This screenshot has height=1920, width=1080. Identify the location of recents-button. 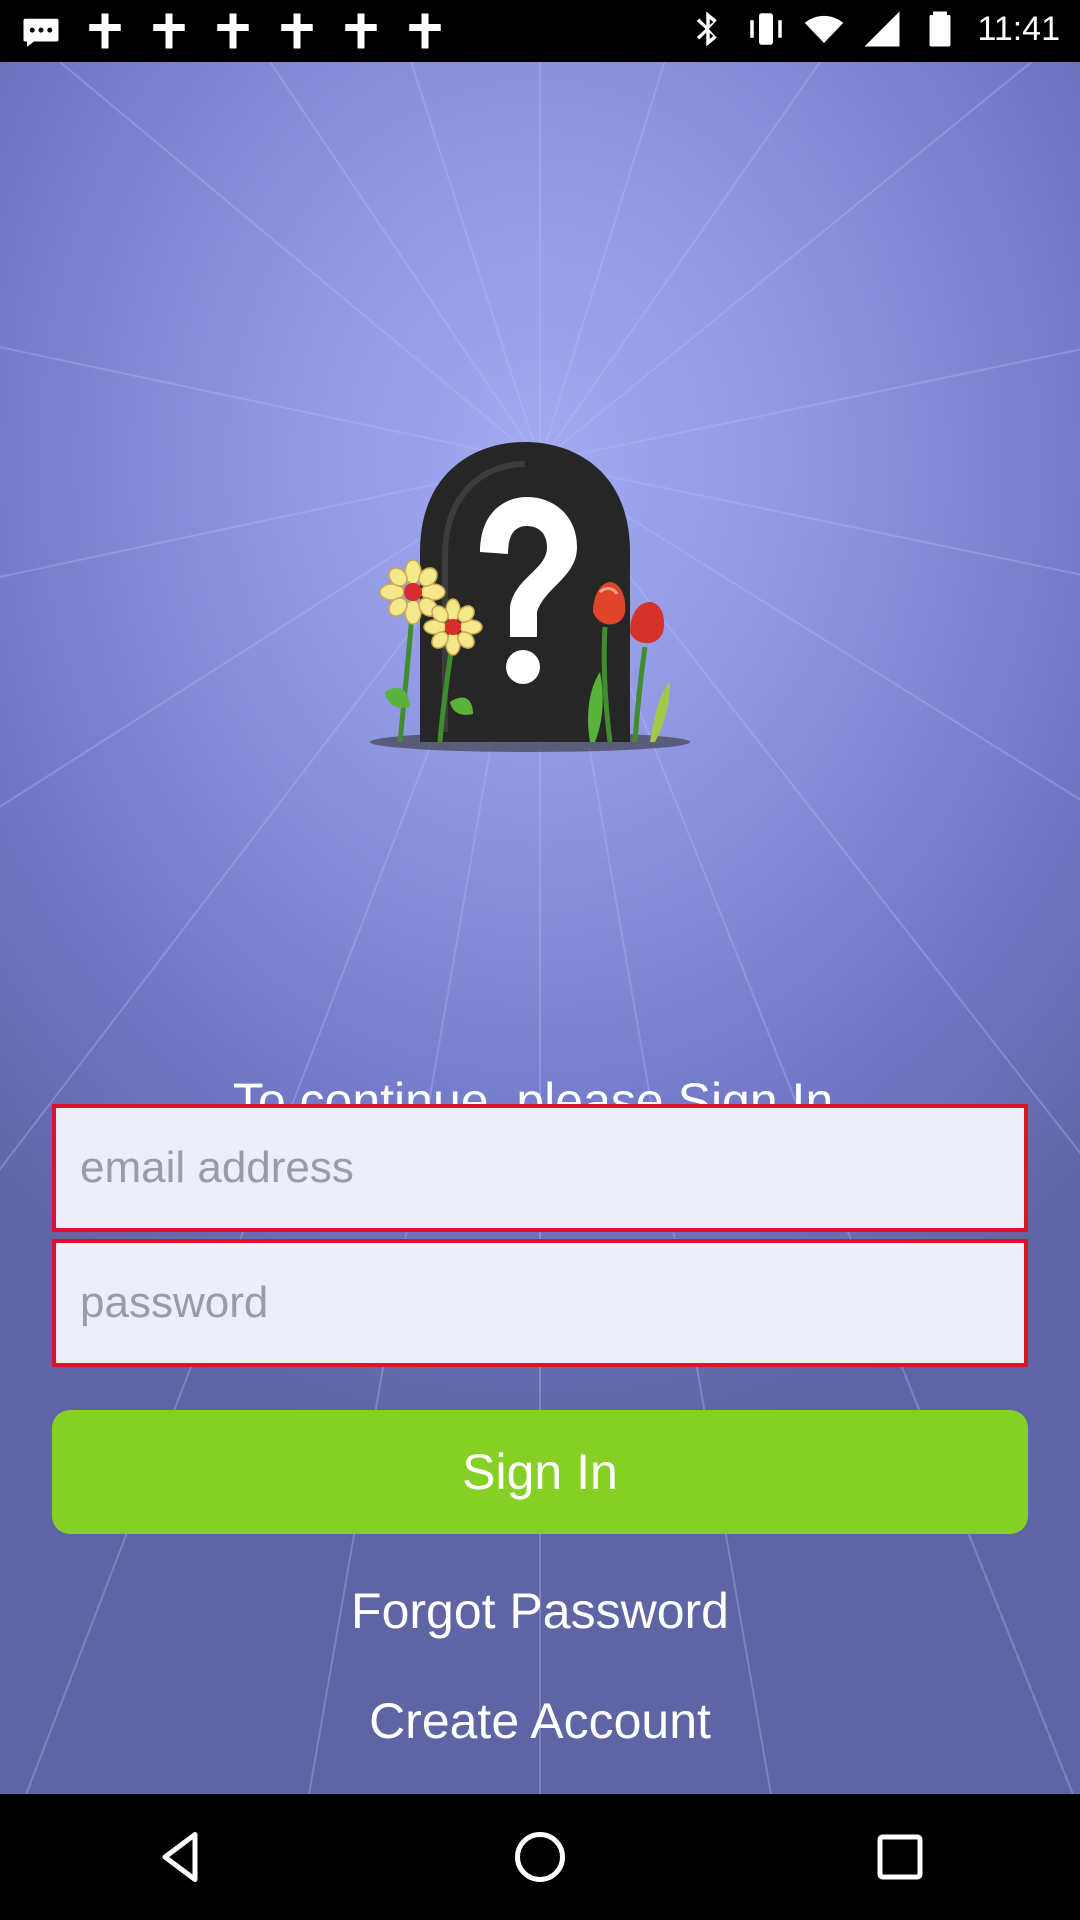
(900, 1857).